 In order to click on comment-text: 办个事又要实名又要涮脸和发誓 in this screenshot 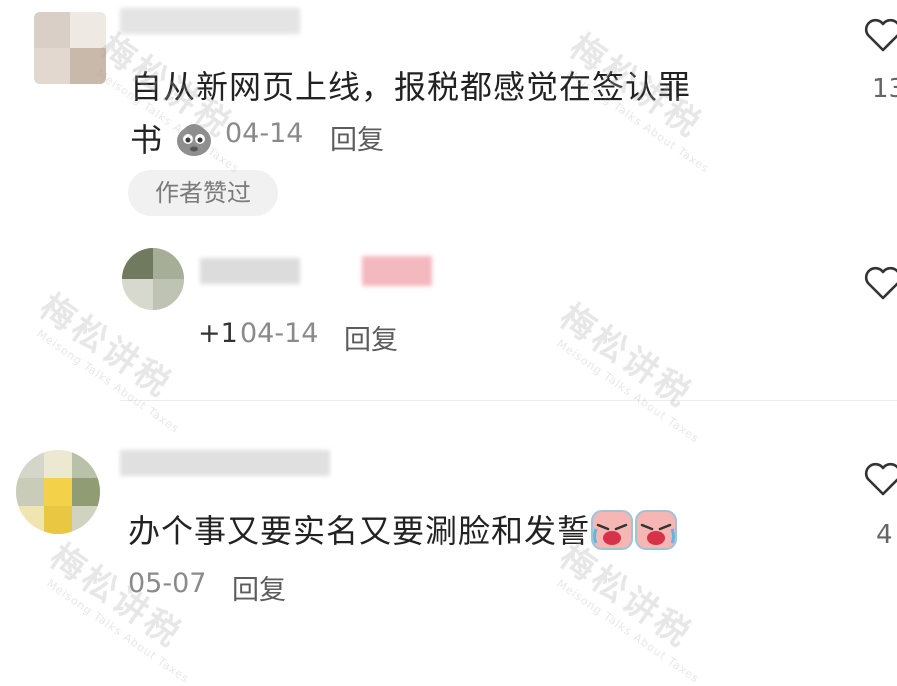, I will do `click(403, 532)`.